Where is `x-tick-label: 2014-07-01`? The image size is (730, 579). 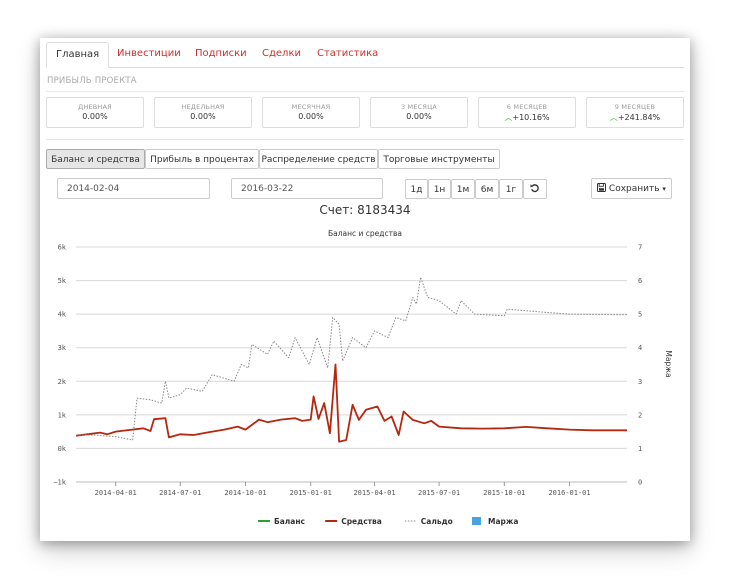 x-tick-label: 2014-07-01 is located at coordinates (180, 493).